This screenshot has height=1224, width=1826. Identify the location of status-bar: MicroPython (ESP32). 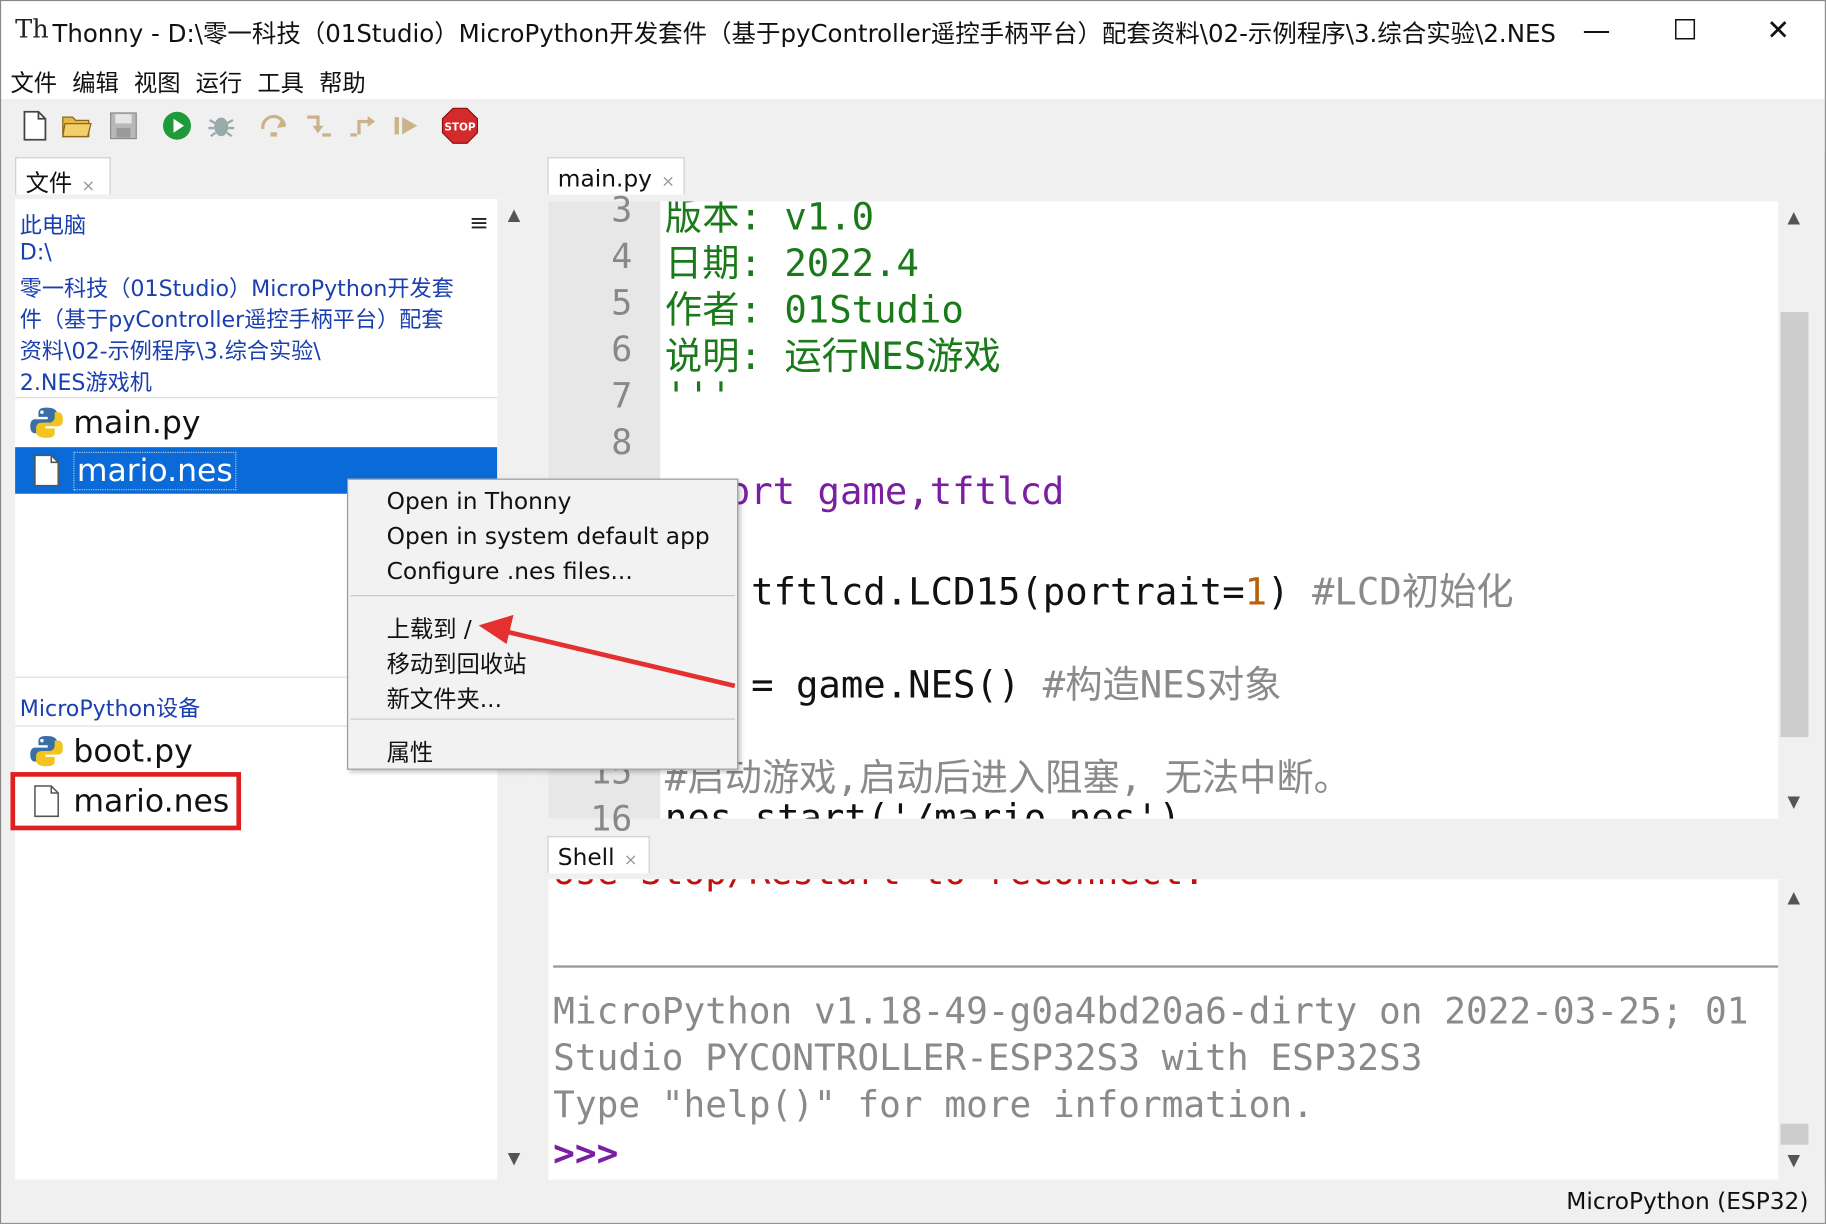
(913, 1202).